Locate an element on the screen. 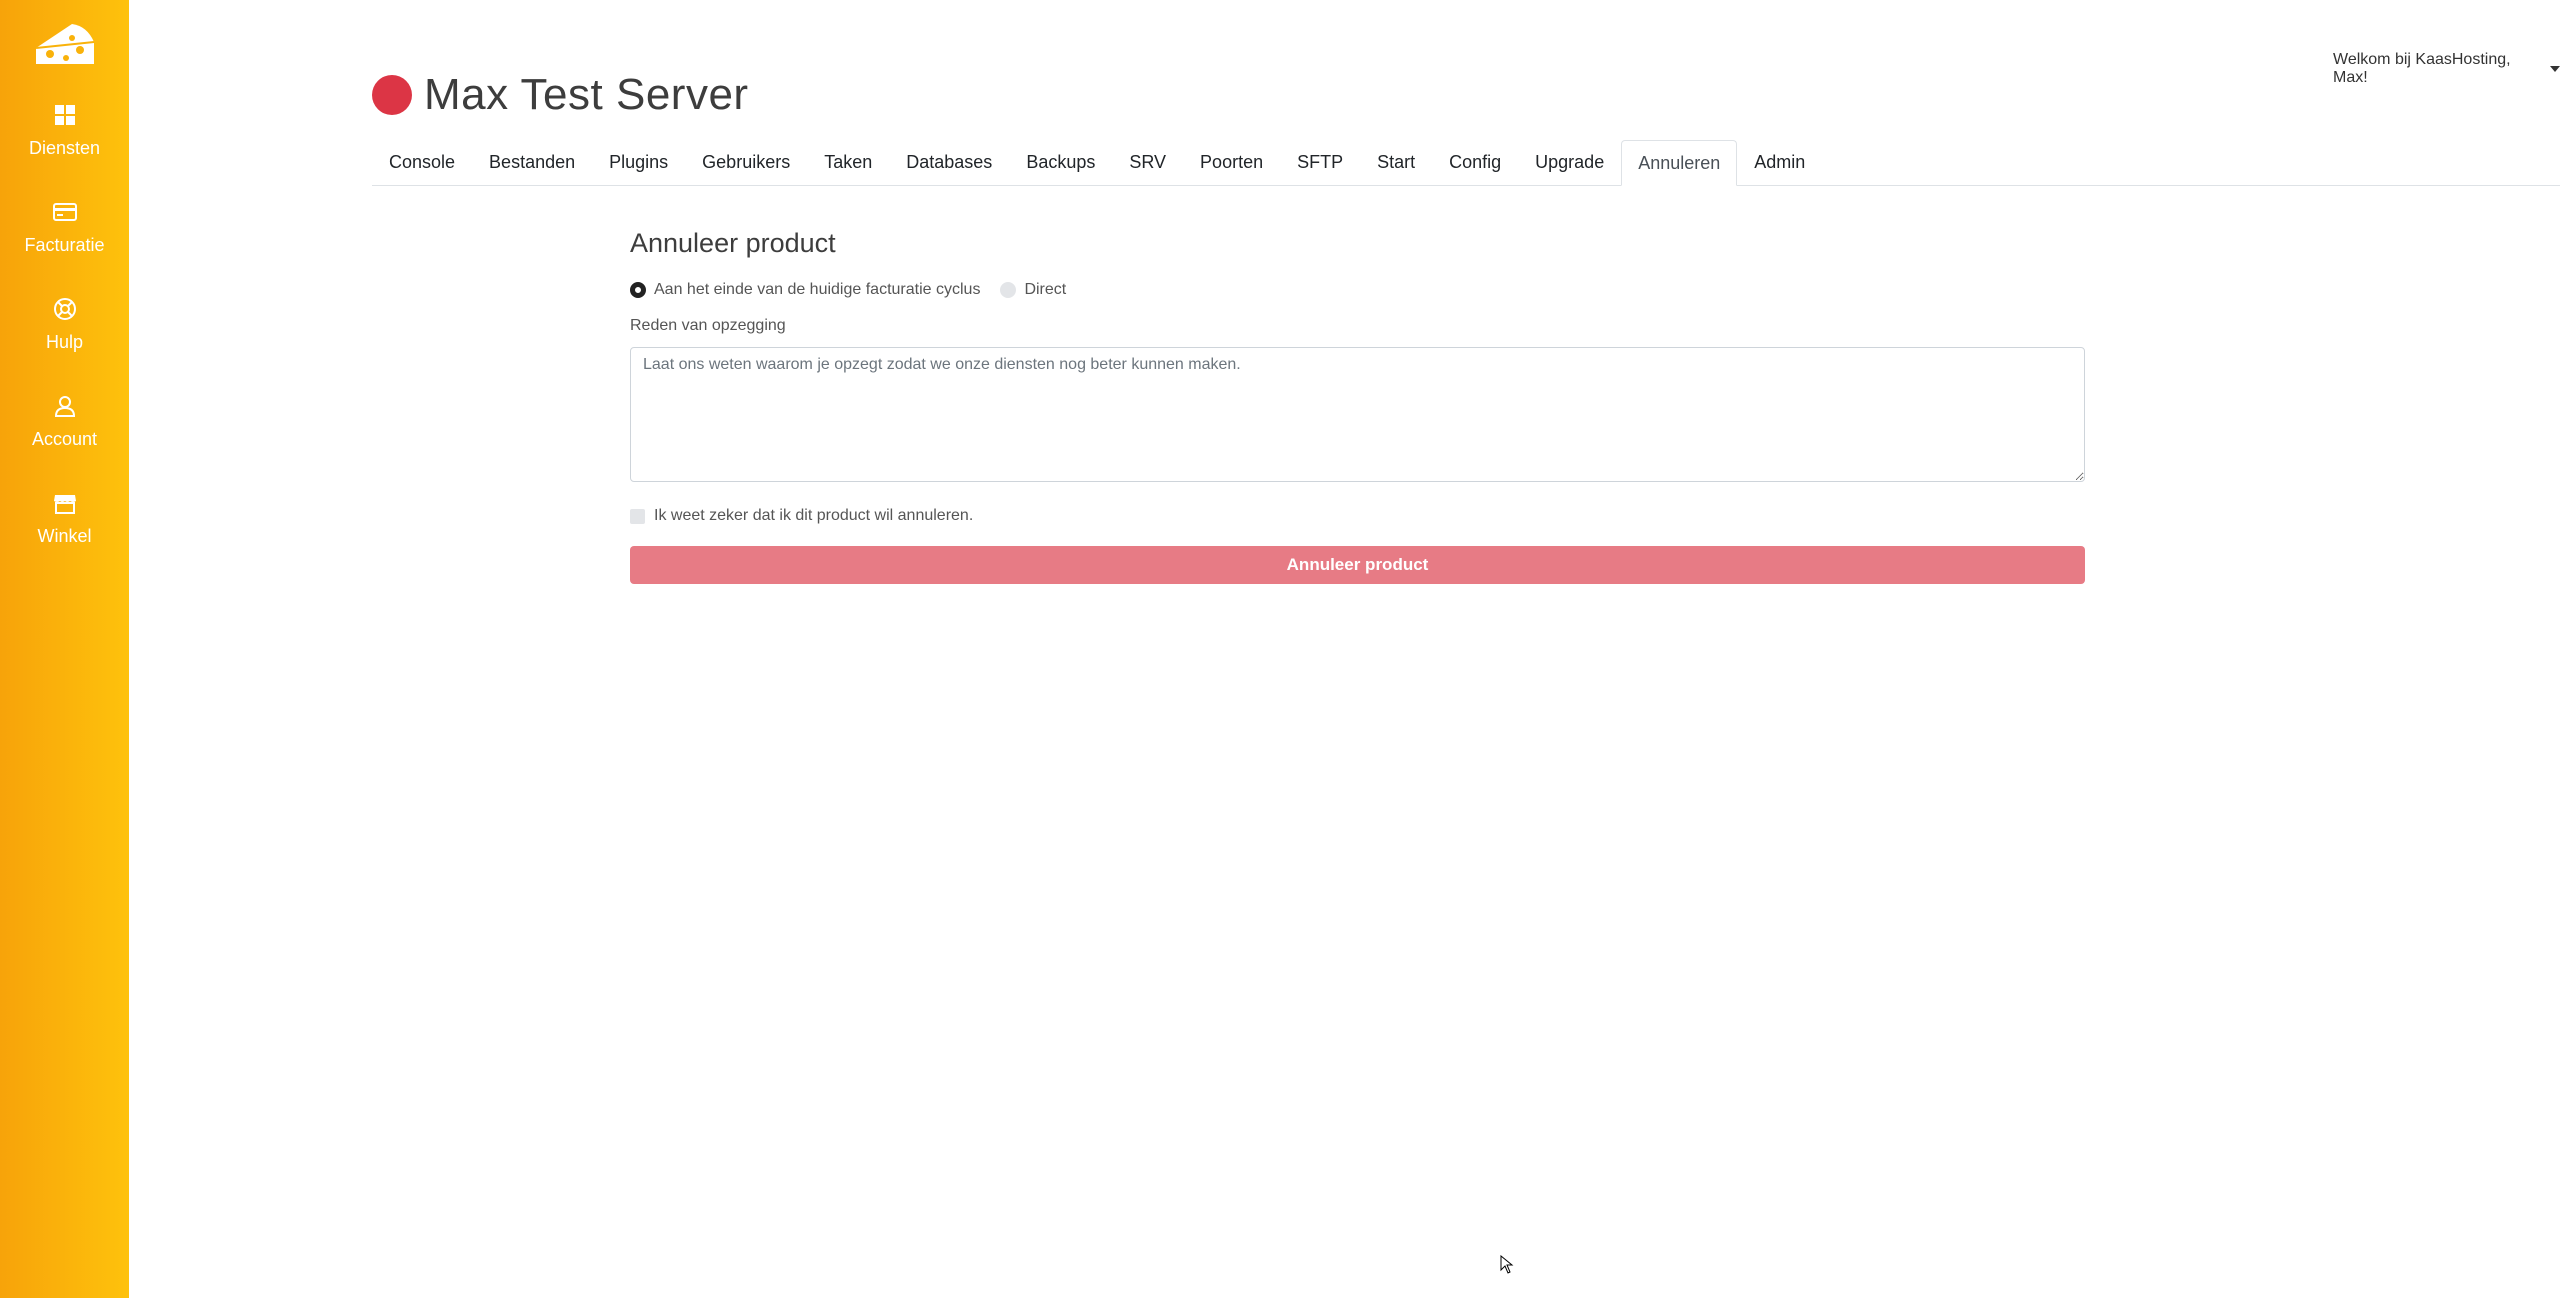 The width and height of the screenshot is (2560, 1298). tab-databases: Databases is located at coordinates (949, 162).